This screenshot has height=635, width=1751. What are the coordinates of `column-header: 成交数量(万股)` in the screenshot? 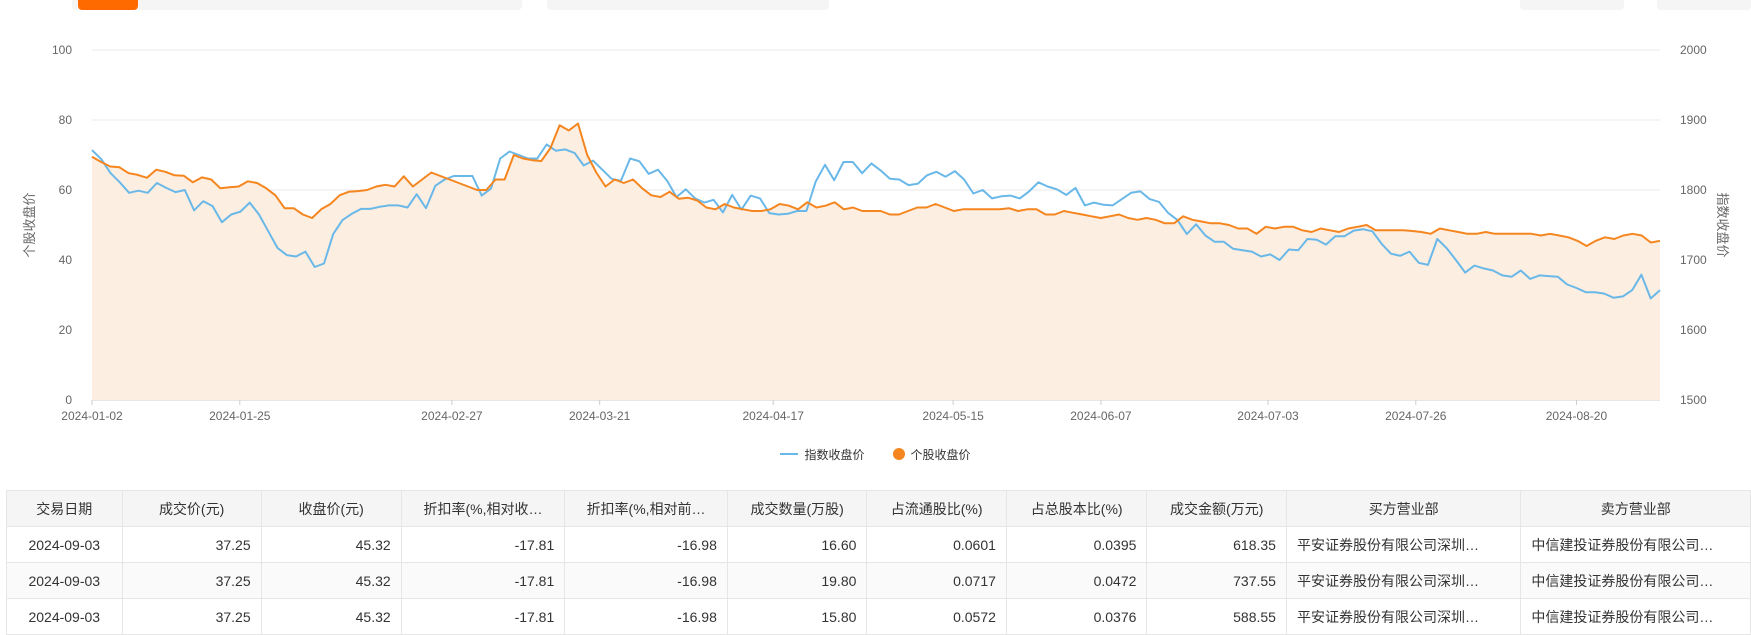 It's located at (797, 508).